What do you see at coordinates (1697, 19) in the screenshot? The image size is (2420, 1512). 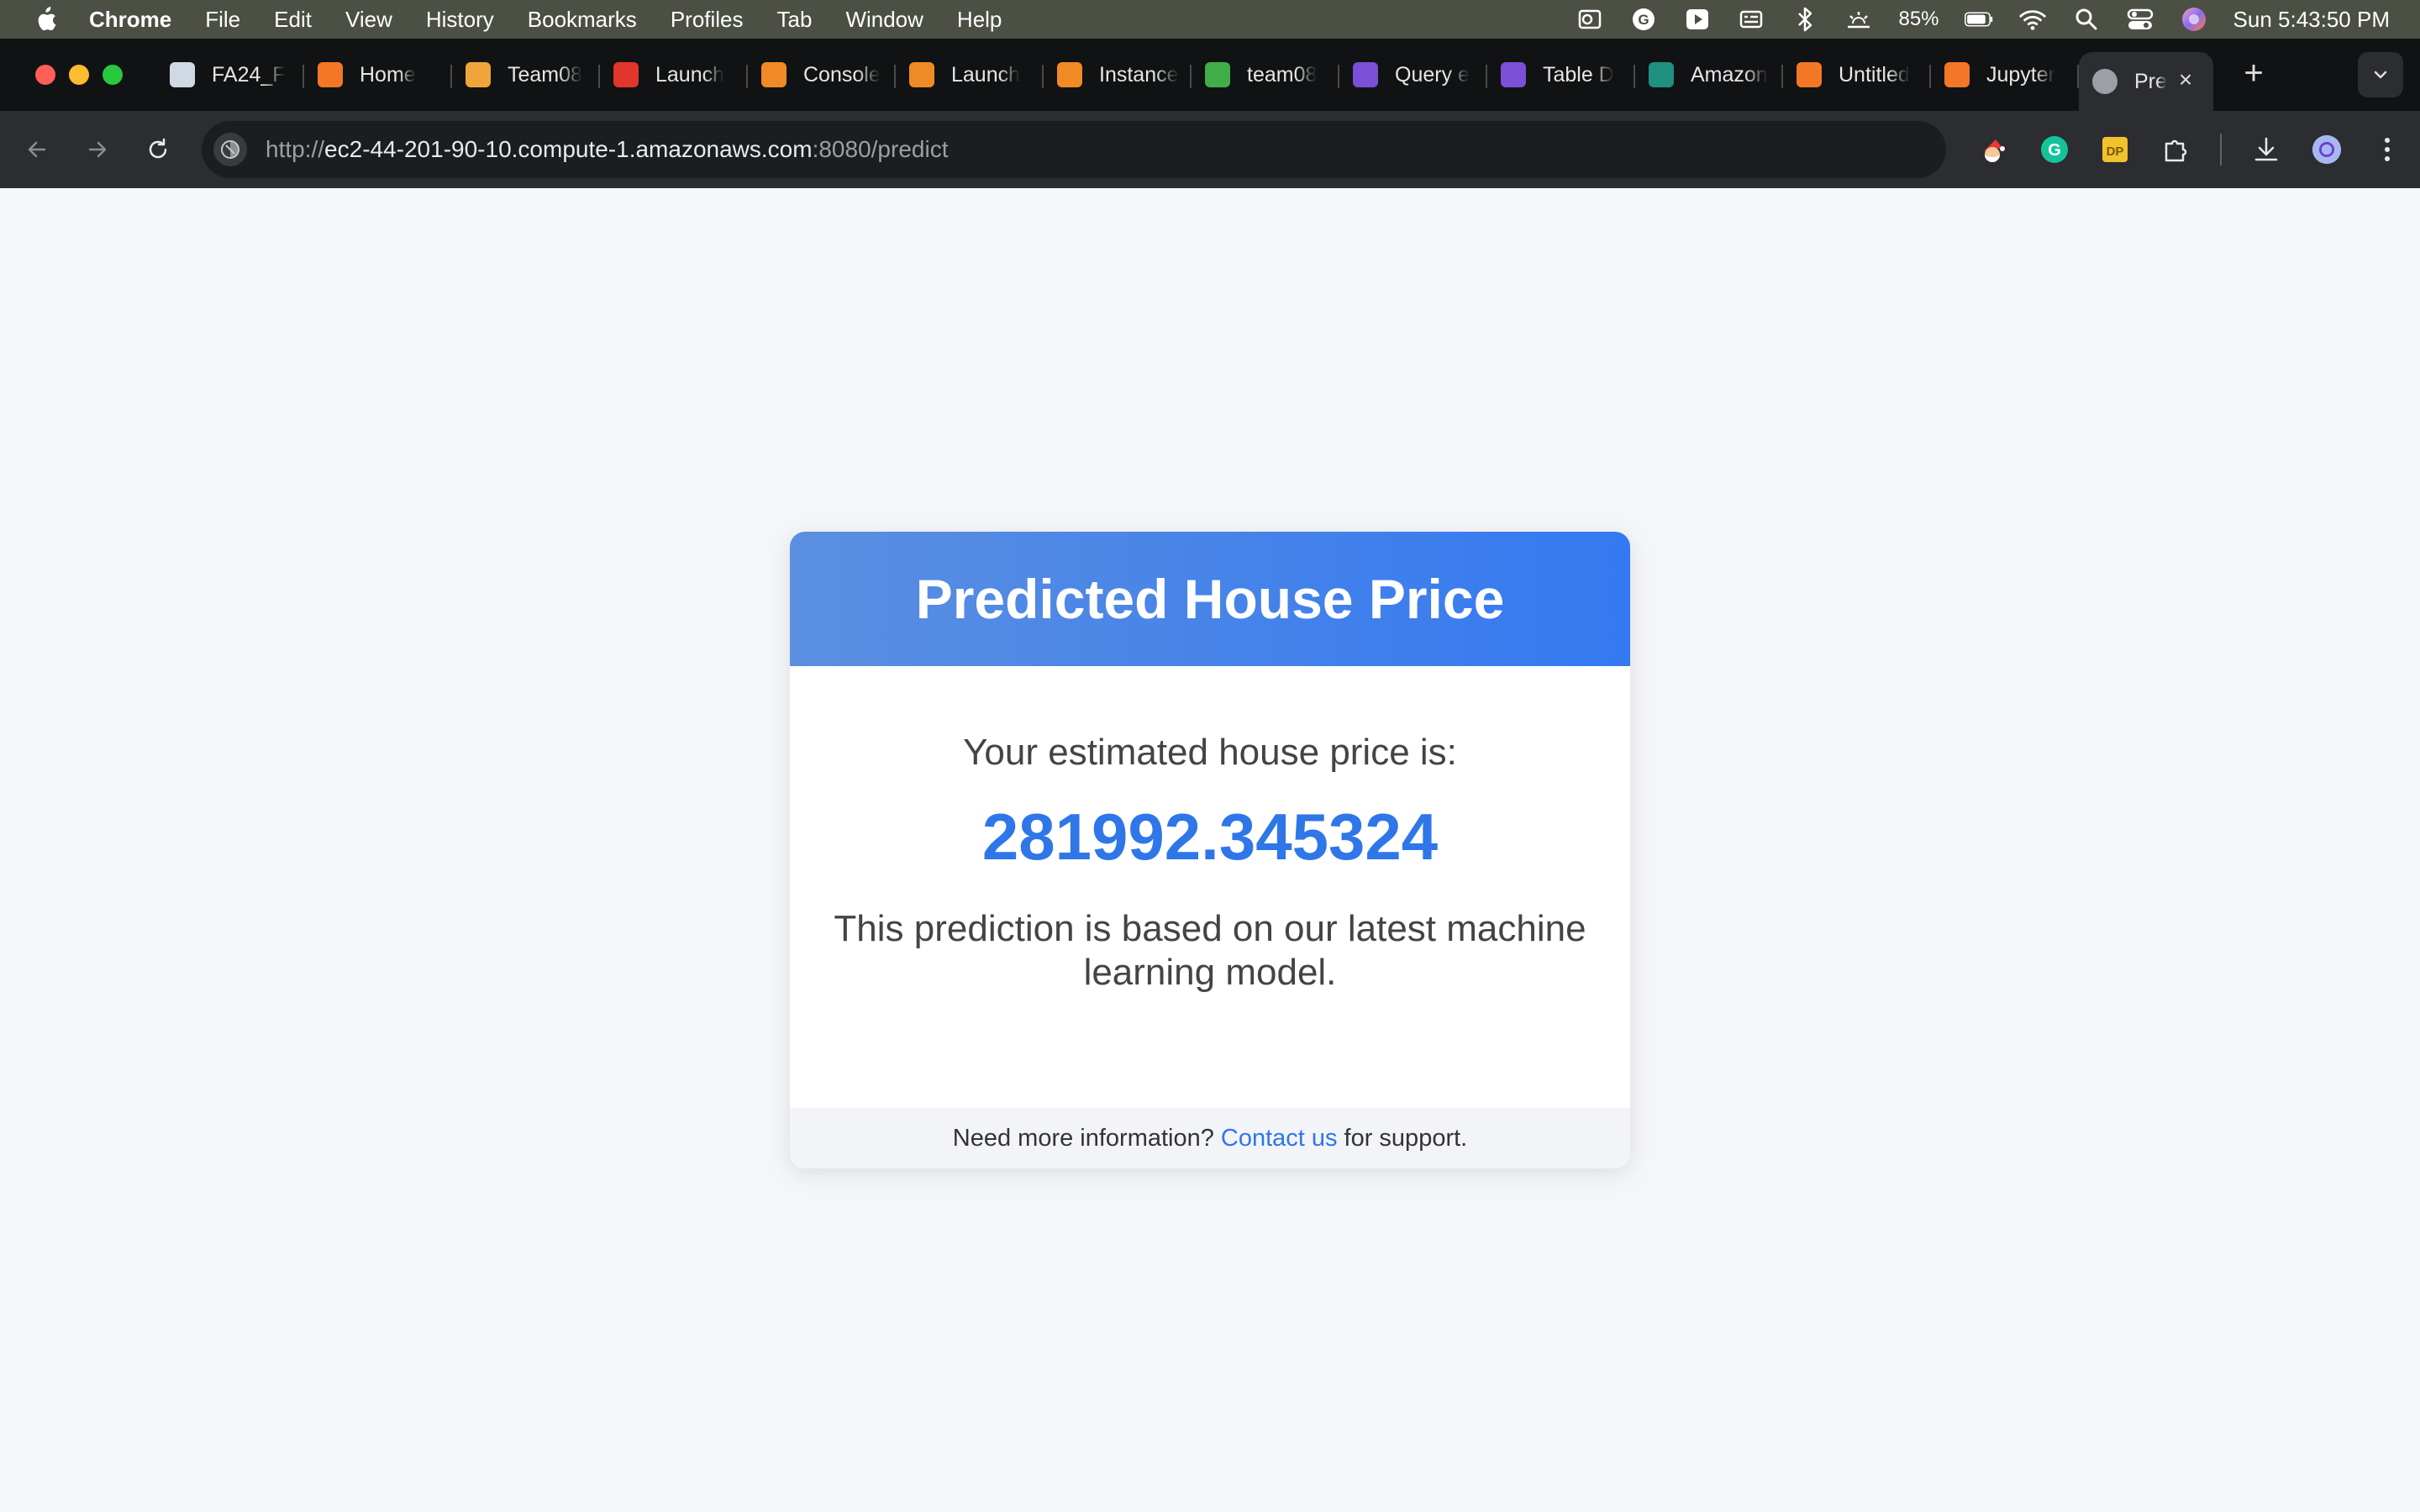 I see `play-icon` at bounding box center [1697, 19].